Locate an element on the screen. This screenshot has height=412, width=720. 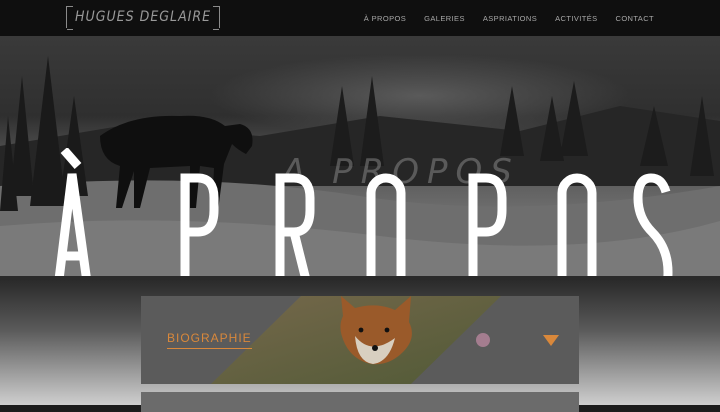
nav-item-aspirations: ASPRIATIONS is located at coordinates (510, 18).